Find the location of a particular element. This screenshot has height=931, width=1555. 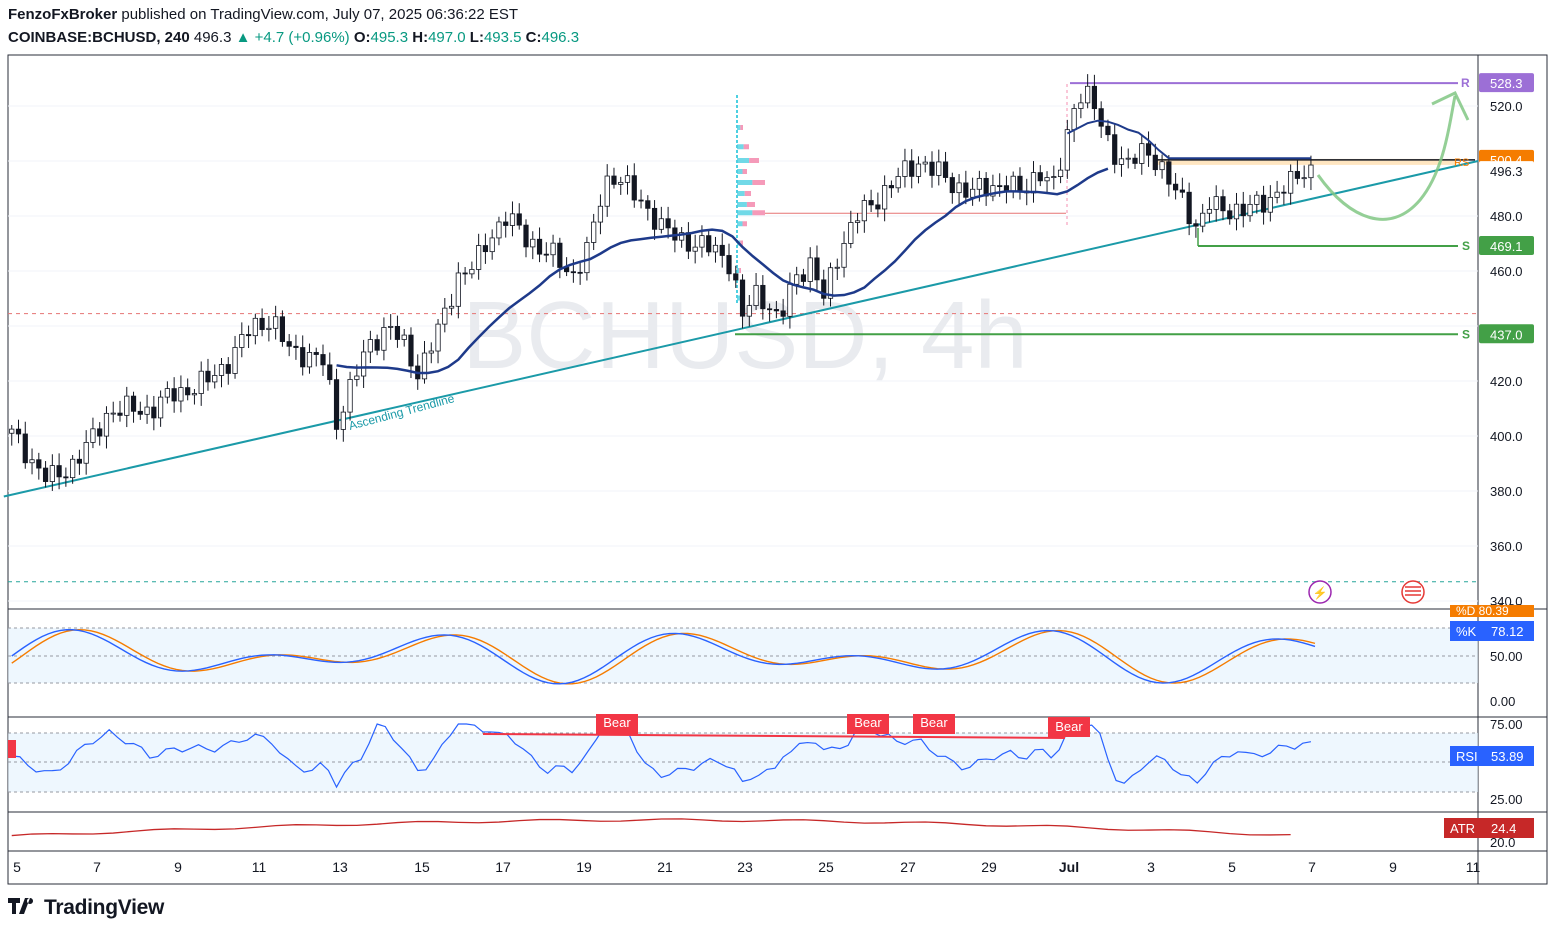

rsi-value: 53.89 is located at coordinates (1507, 756).